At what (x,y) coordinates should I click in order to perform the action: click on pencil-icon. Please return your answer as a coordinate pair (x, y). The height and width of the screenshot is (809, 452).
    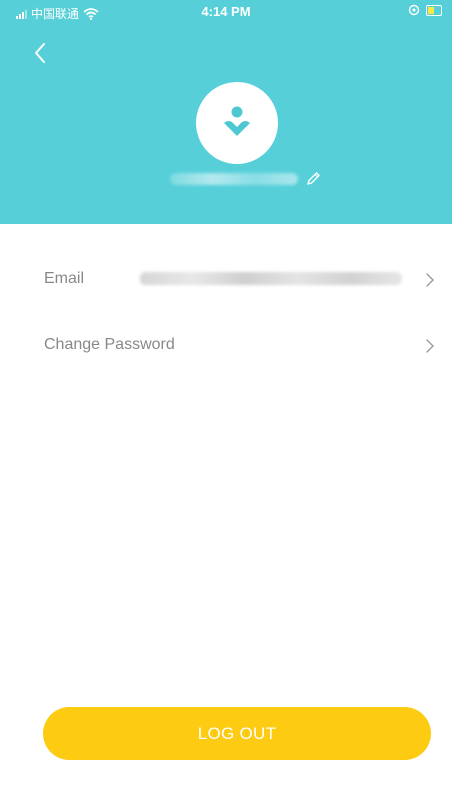
    Looking at the image, I should click on (313, 179).